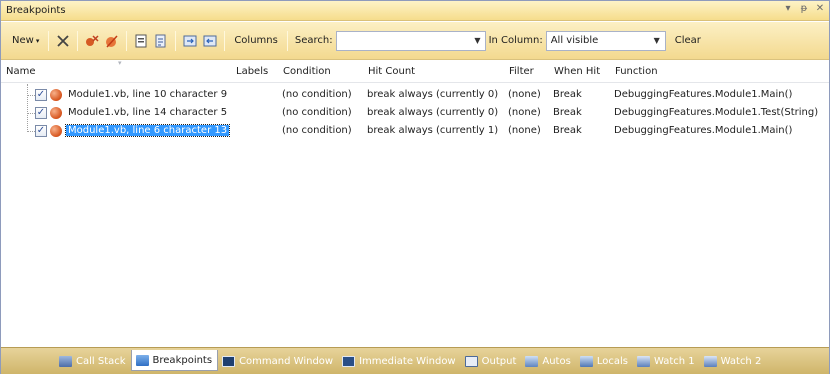 This screenshot has height=374, width=830. What do you see at coordinates (556, 361) in the screenshot?
I see `tab-label: Autos` at bounding box center [556, 361].